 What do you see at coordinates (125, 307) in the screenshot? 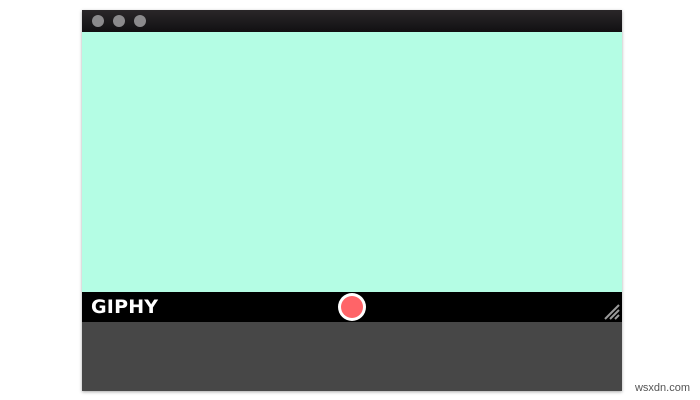
I see `giphy-logo: GIPHY` at bounding box center [125, 307].